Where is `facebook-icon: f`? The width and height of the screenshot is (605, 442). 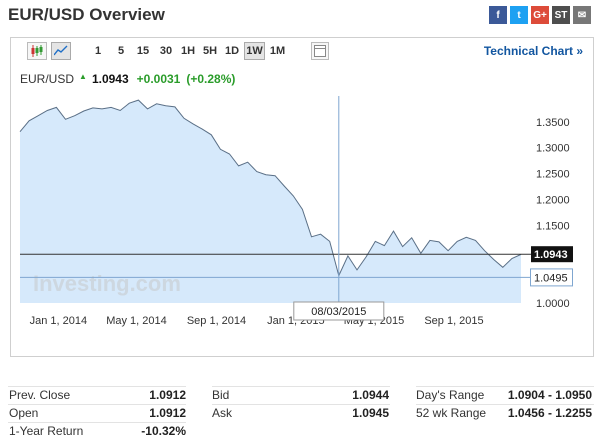
facebook-icon: f is located at coordinates (498, 15).